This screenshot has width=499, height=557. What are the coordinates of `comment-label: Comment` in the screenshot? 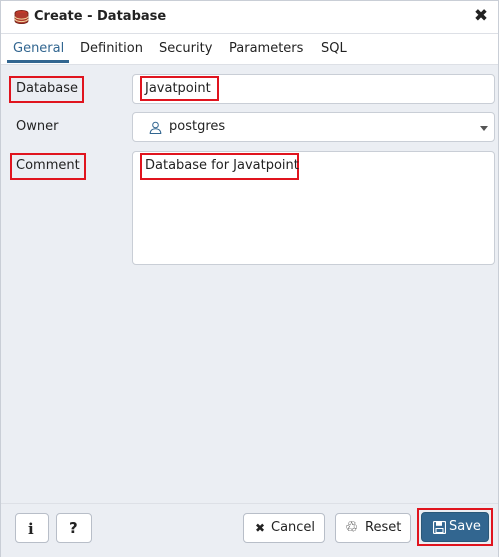 It's located at (48, 165).